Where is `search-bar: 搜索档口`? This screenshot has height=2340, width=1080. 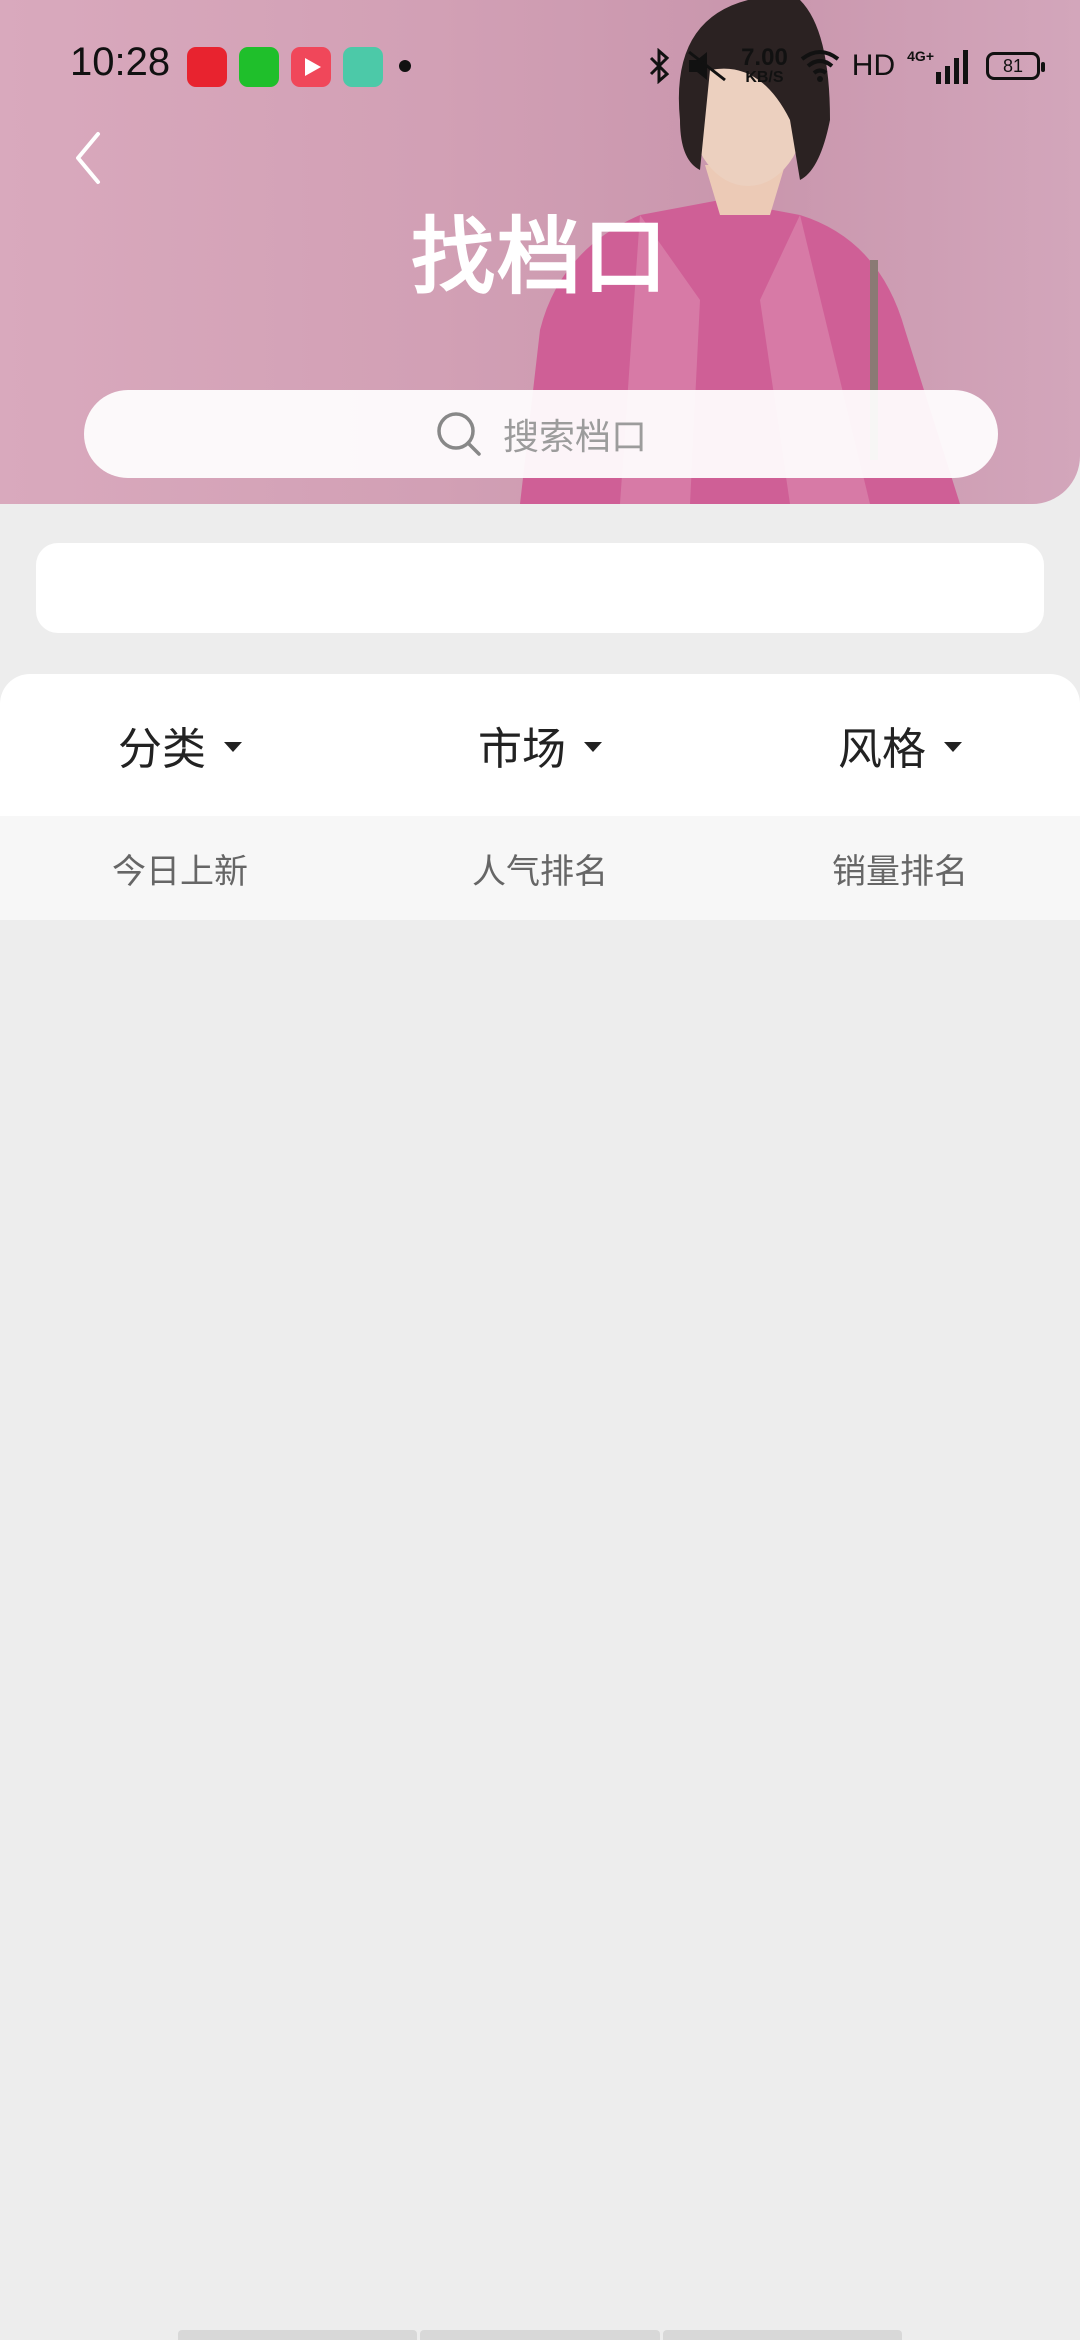 search-bar: 搜索档口 is located at coordinates (541, 434).